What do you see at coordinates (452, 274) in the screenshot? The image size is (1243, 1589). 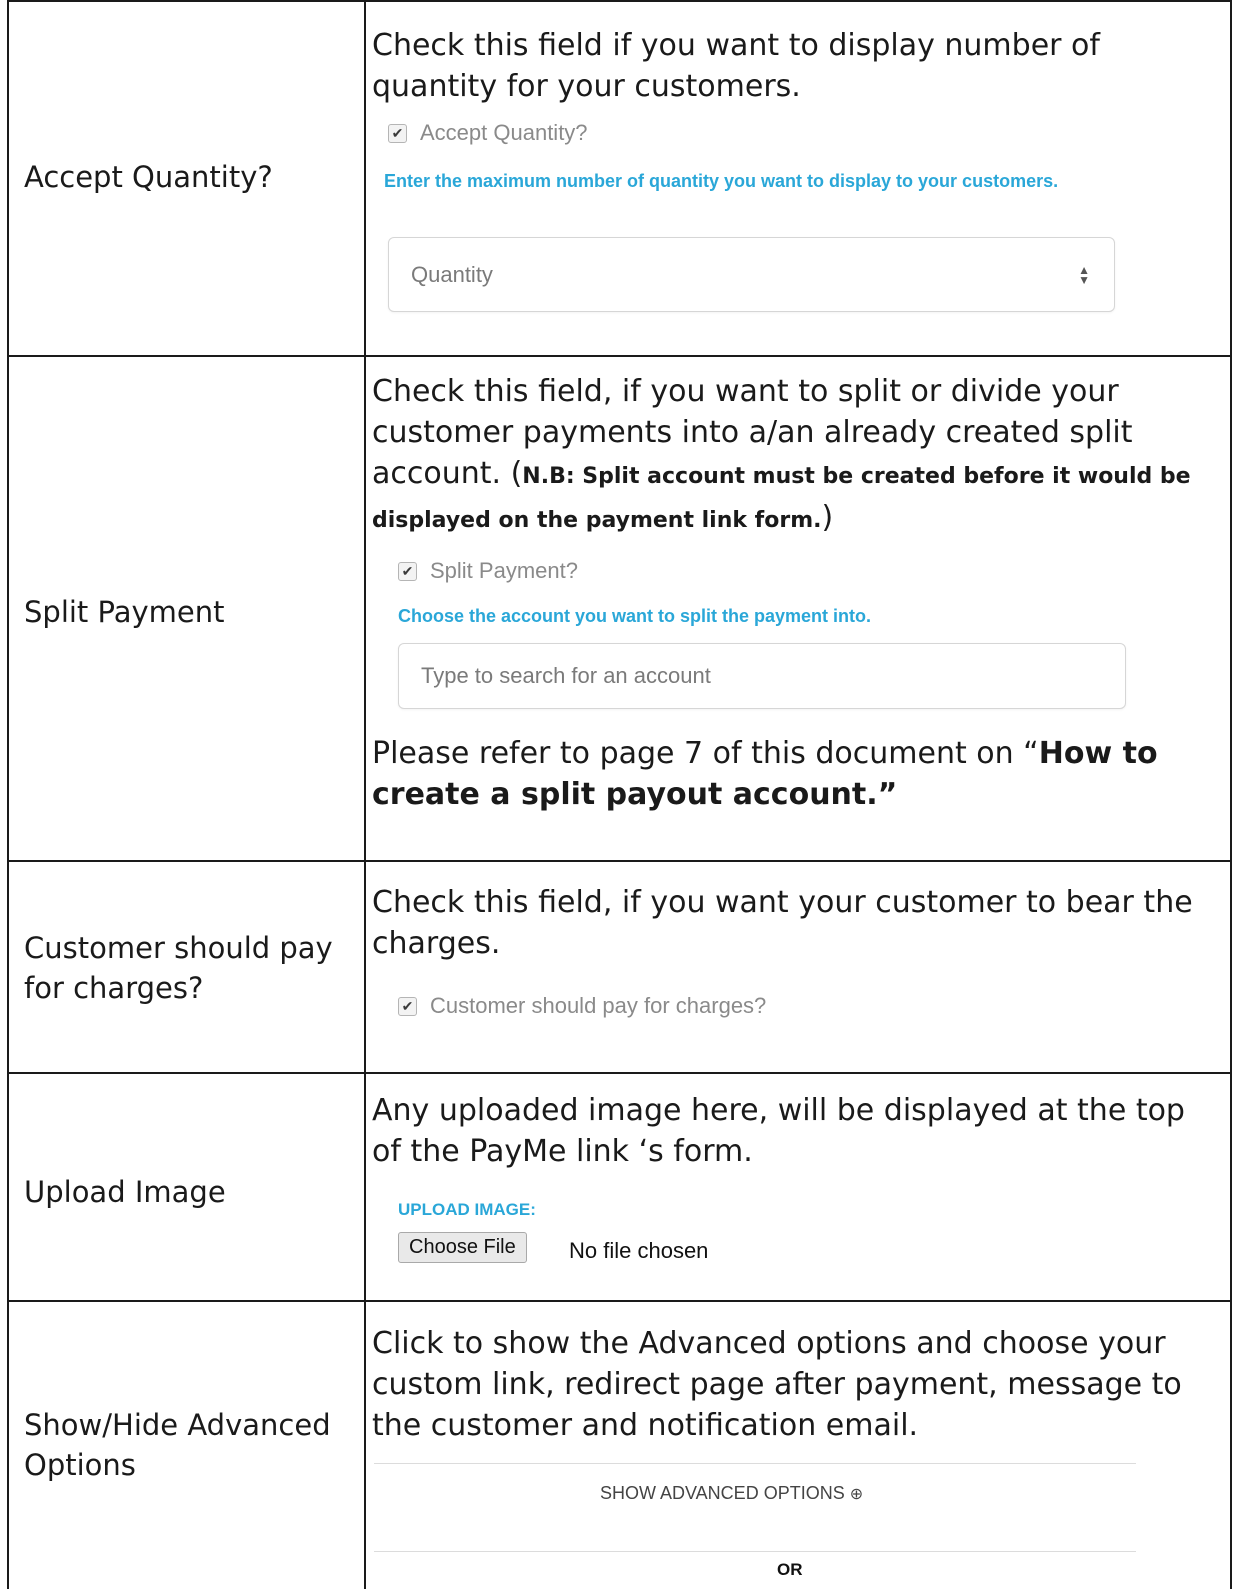 I see `quantity-placeholder: Quantity` at bounding box center [452, 274].